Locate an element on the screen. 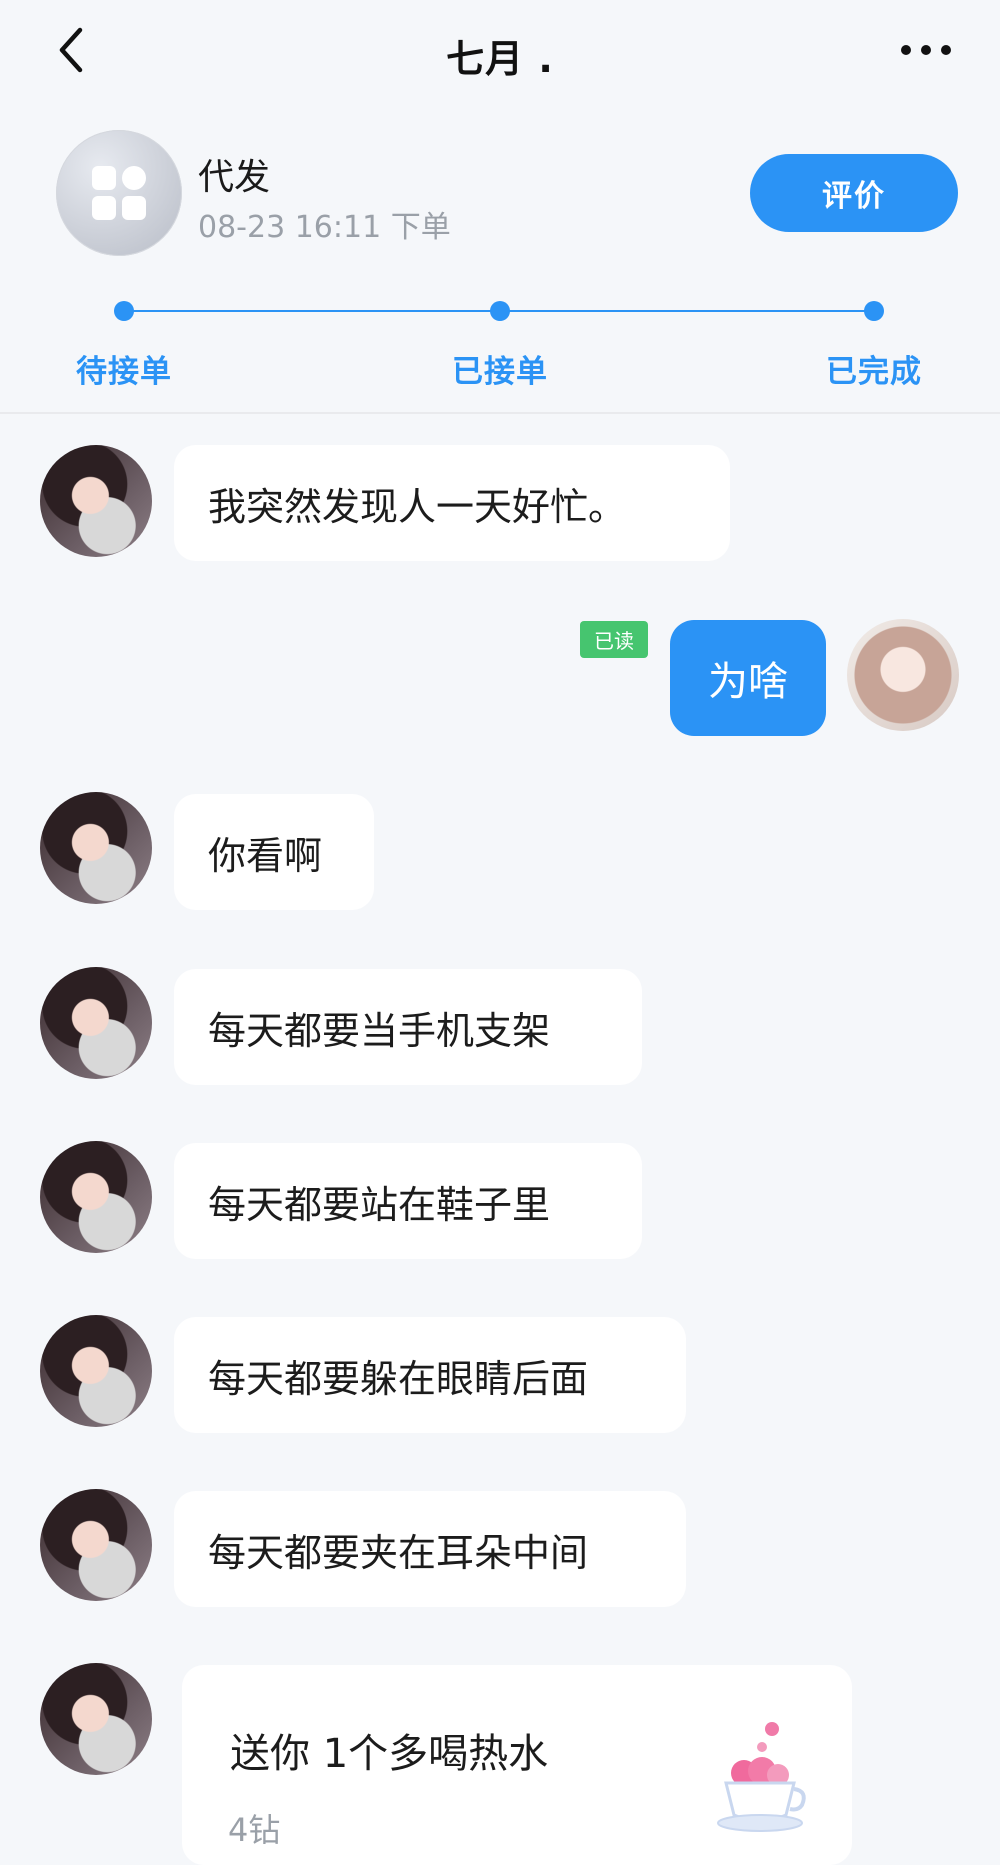  gift-card: 送你 1个多喝热水 4钻 is located at coordinates (517, 1765).